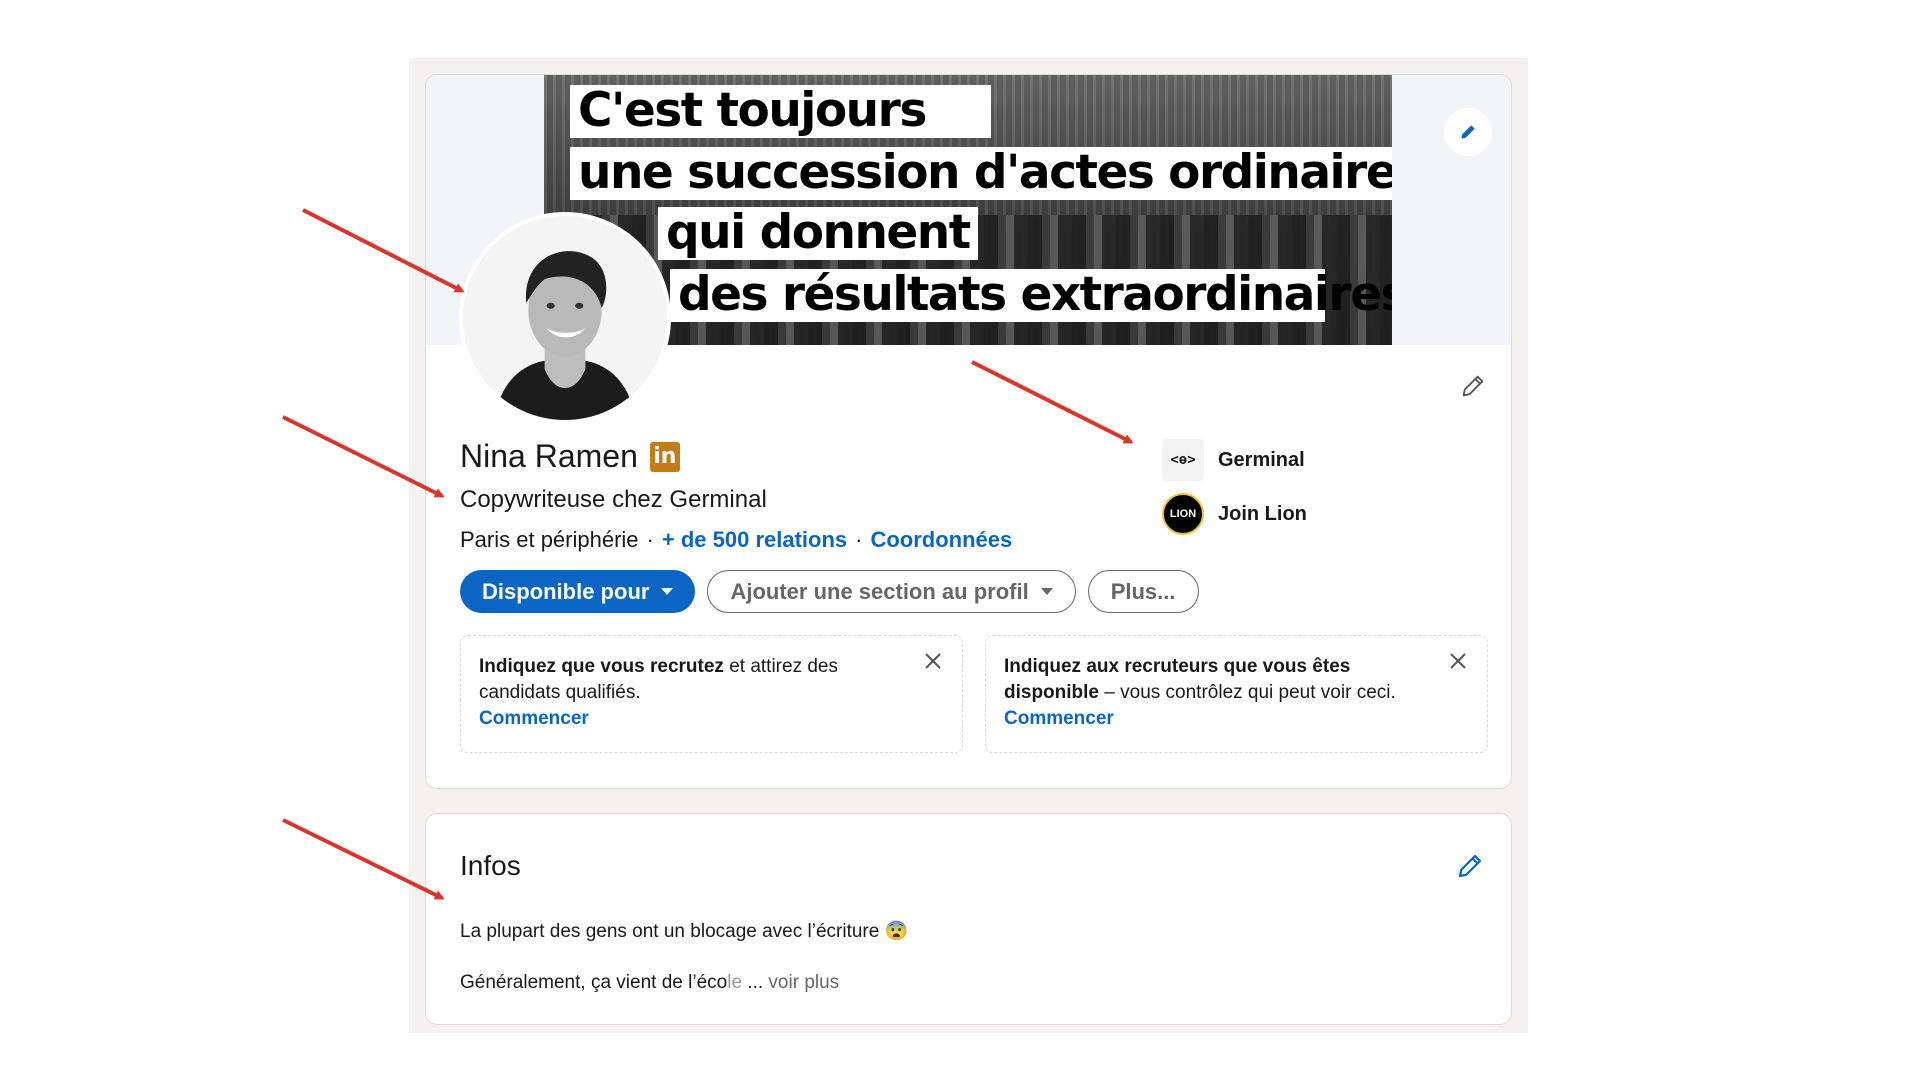 The width and height of the screenshot is (1920, 1080). What do you see at coordinates (490, 865) in the screenshot?
I see `infos-title: Infos` at bounding box center [490, 865].